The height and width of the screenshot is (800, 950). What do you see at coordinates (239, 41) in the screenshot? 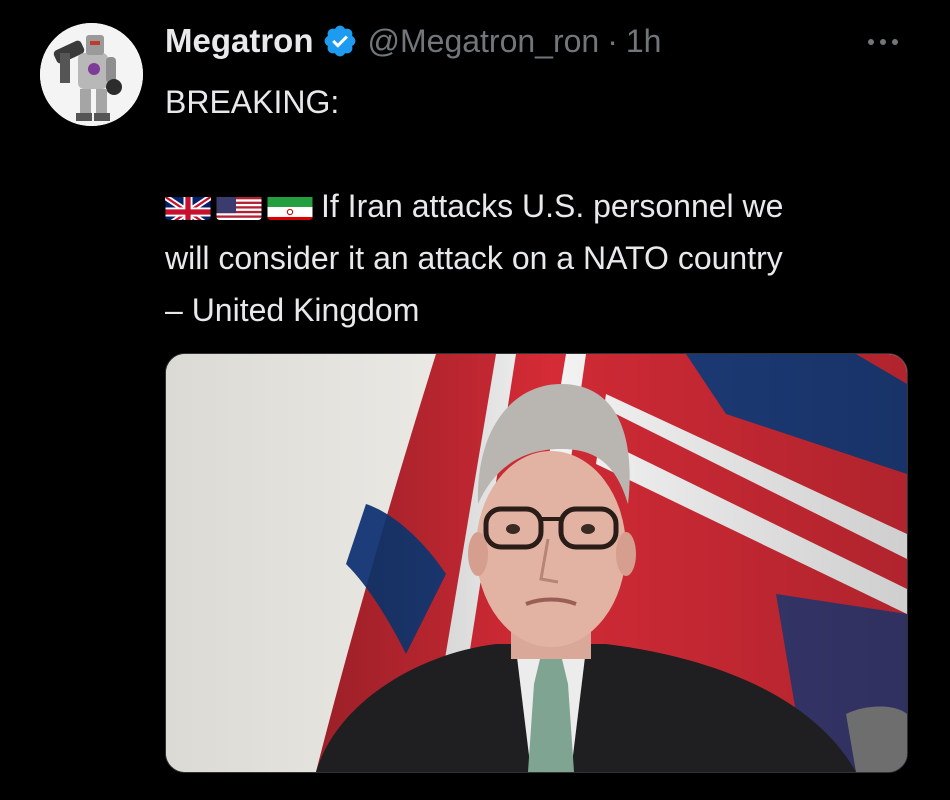
I see `author-name: Megatron` at bounding box center [239, 41].